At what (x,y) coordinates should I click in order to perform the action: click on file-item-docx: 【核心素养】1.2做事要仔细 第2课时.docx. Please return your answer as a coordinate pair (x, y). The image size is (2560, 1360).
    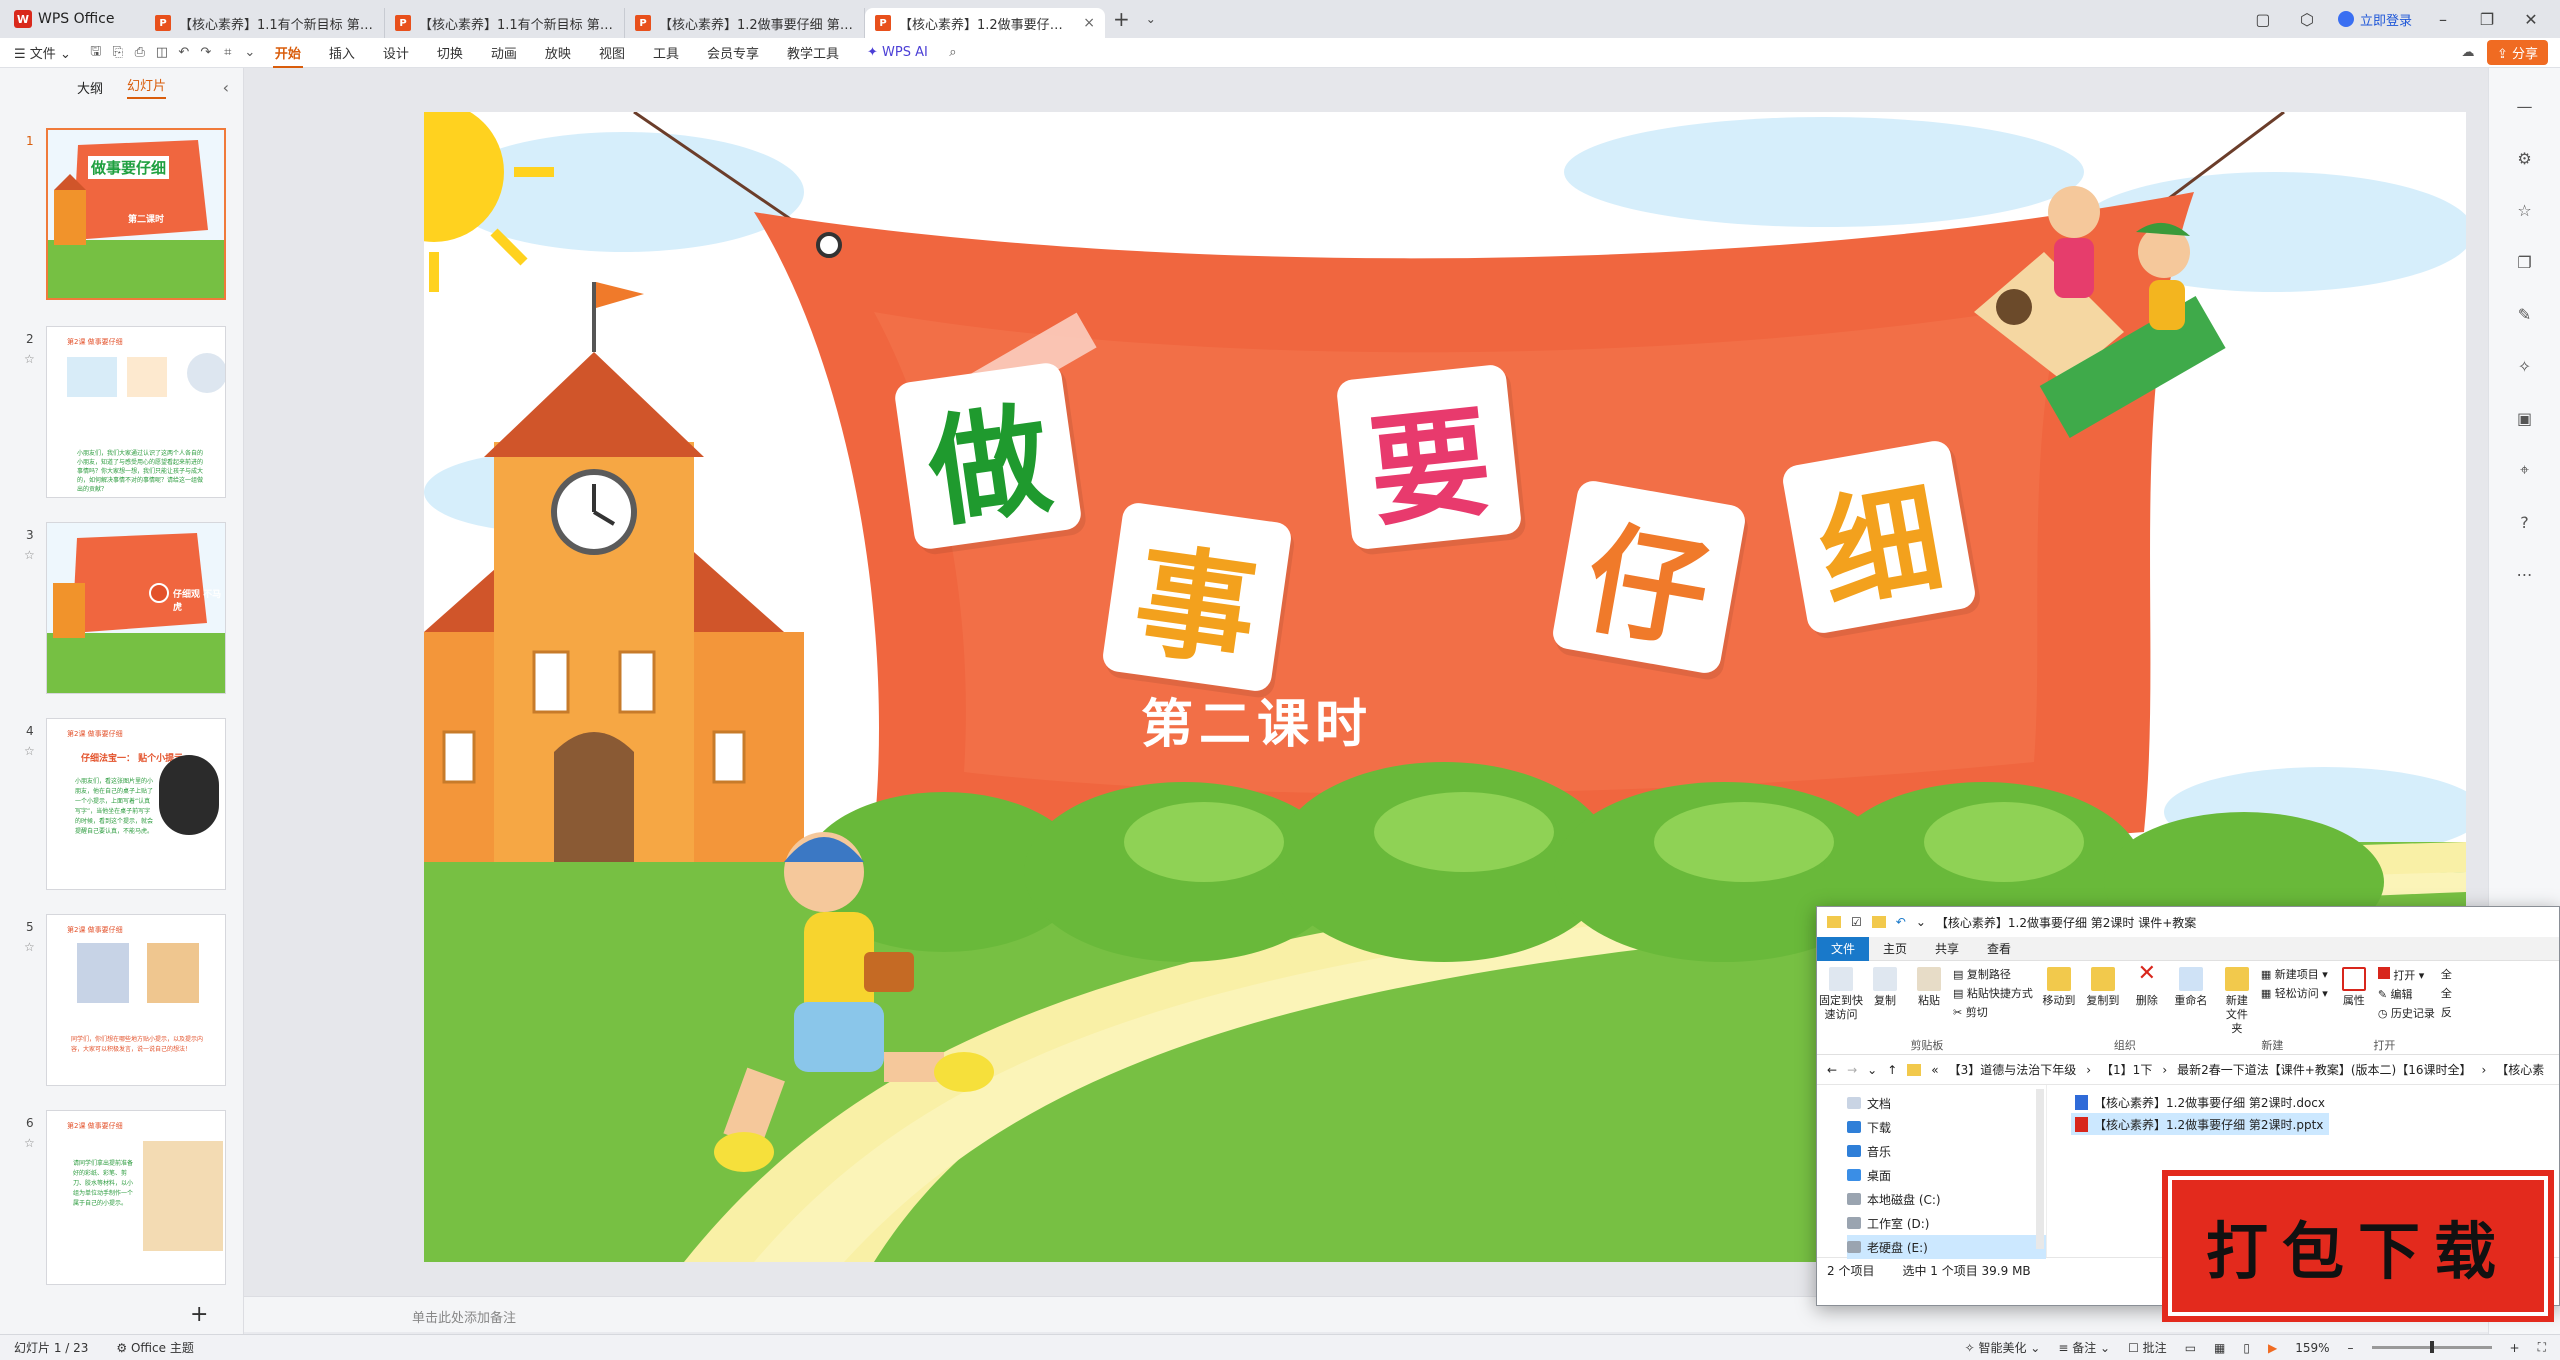
    Looking at the image, I should click on (2200, 1102).